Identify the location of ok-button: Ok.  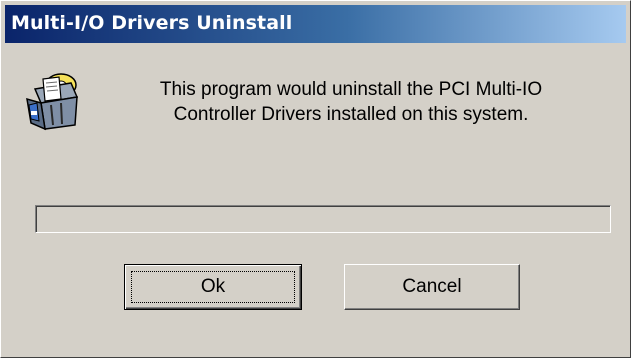
(213, 287).